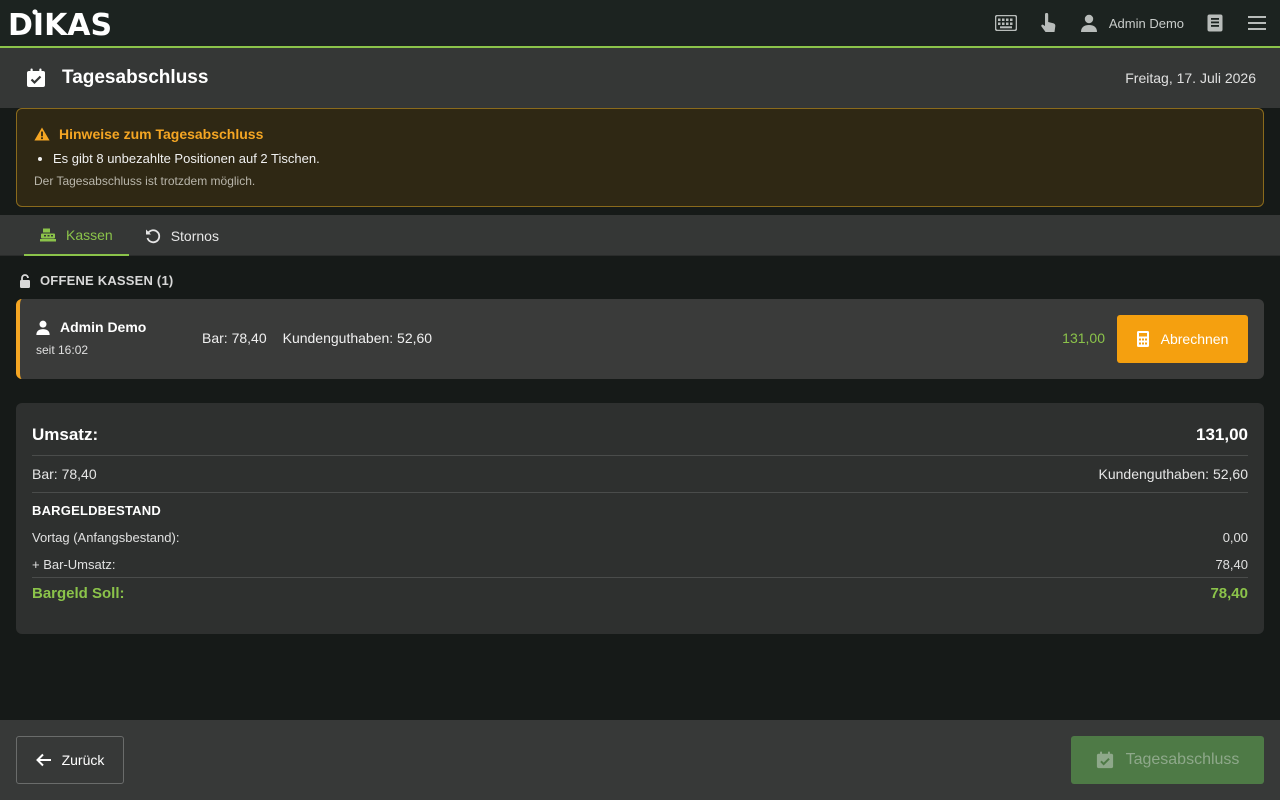  What do you see at coordinates (357, 338) in the screenshot?
I see `register-credit: Kundenguthaben: 52,60` at bounding box center [357, 338].